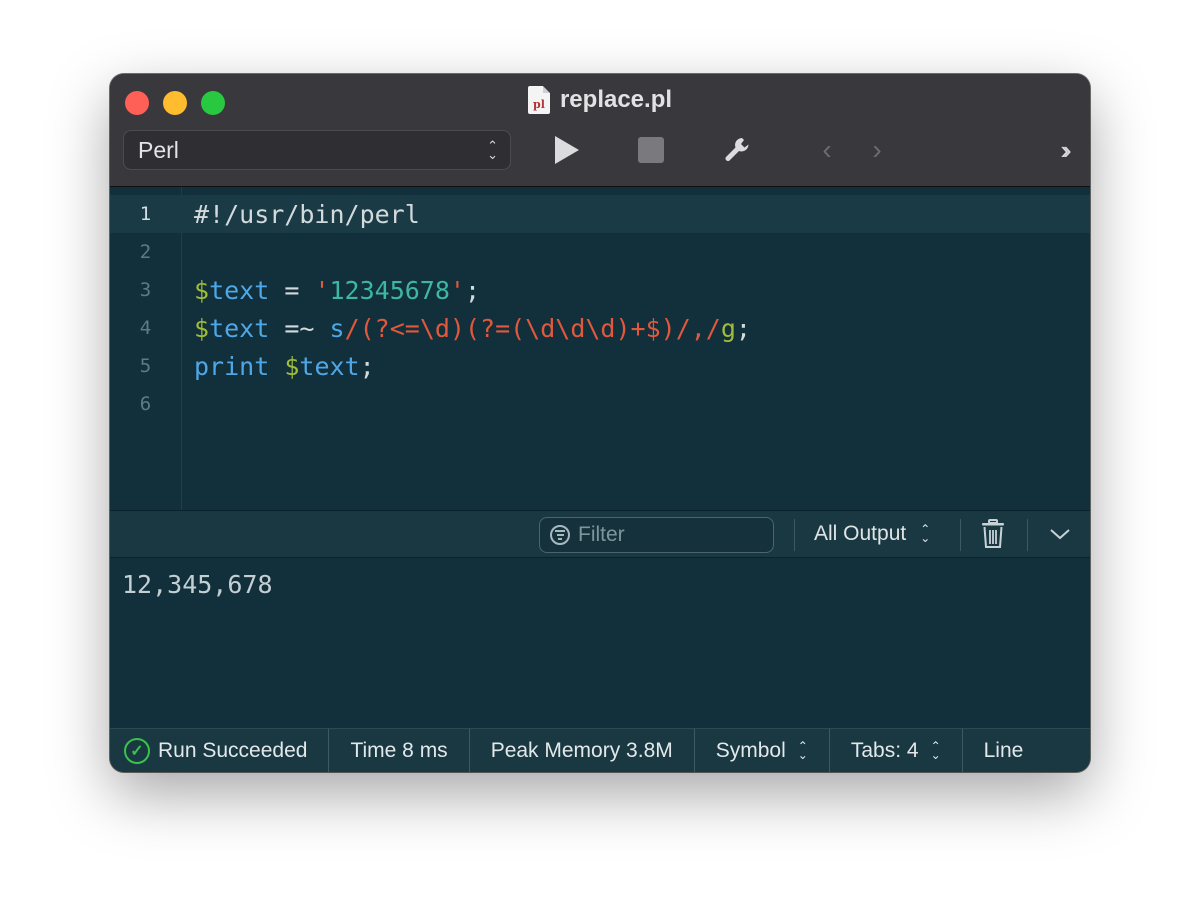  Describe the element at coordinates (317, 150) in the screenshot. I see `language-select: Perl ⌃ ⌄` at that location.